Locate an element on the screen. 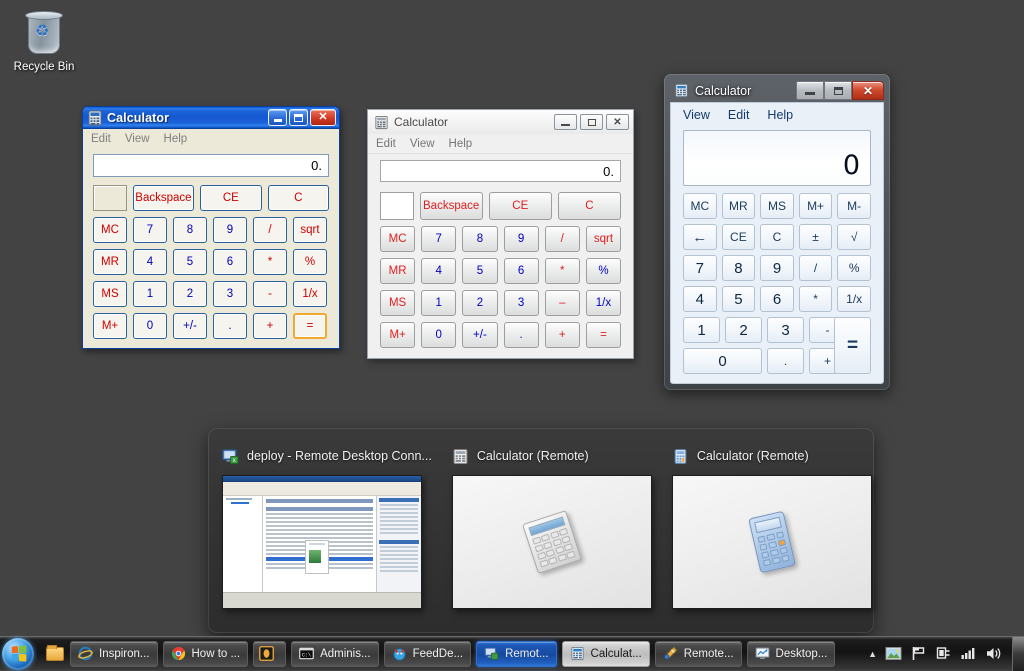  key-backspace: Backspace is located at coordinates (451, 206).